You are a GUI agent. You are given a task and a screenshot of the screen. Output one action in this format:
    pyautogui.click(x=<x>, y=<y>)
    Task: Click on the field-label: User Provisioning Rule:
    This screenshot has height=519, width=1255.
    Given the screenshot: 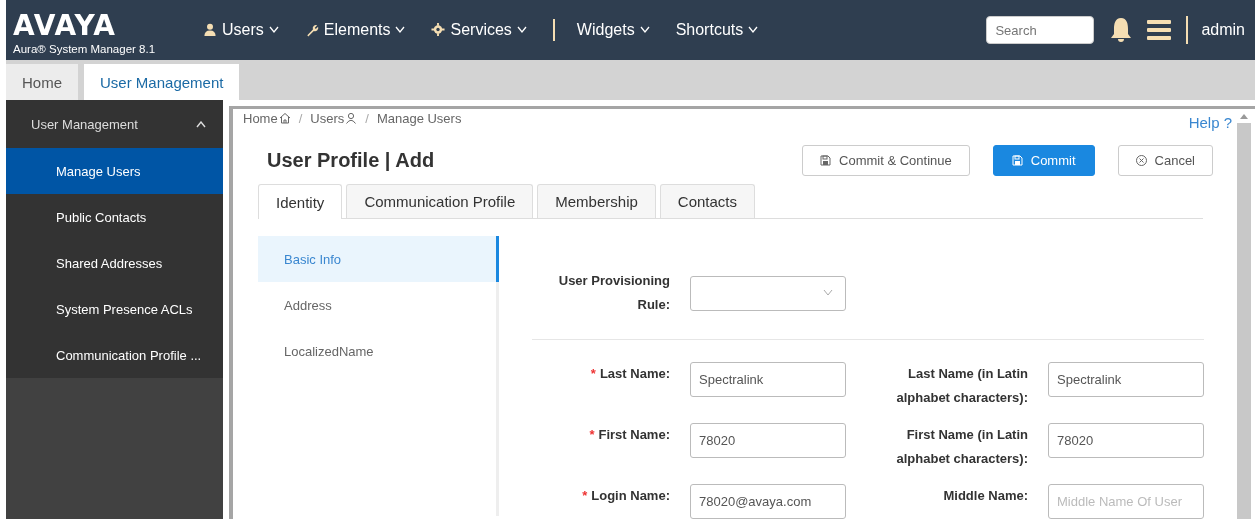 What is the action you would take?
    pyautogui.click(x=613, y=293)
    